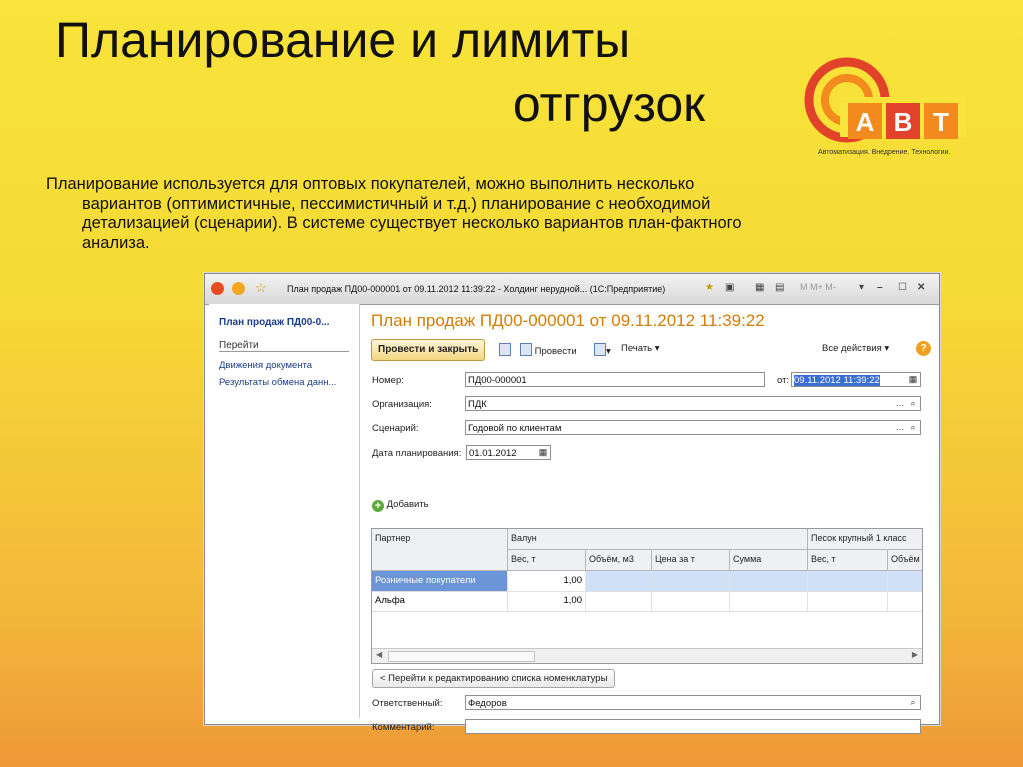 The width and height of the screenshot is (1023, 767). I want to click on org-value: ПДК, so click(477, 404).